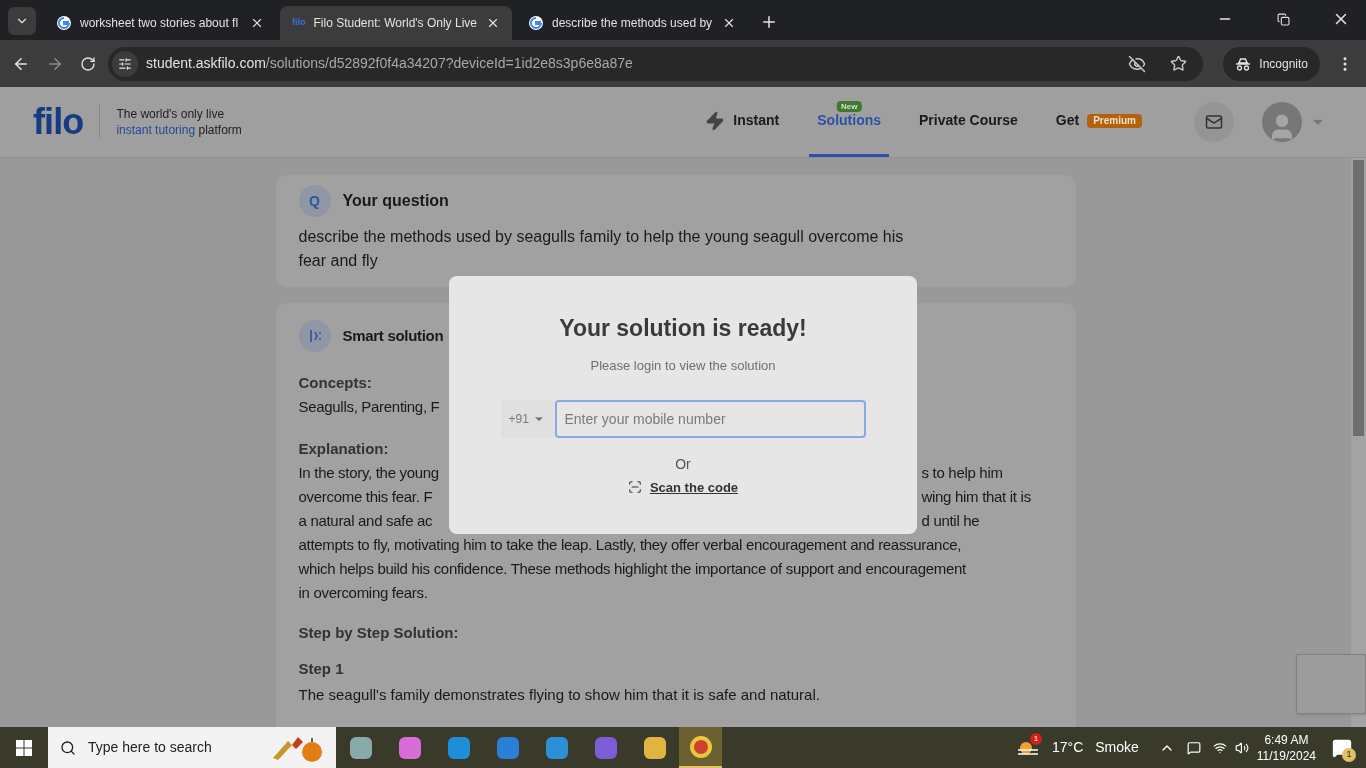 This screenshot has width=1366, height=768. Describe the element at coordinates (683, 463) in the screenshot. I see `or-text: Or` at that location.